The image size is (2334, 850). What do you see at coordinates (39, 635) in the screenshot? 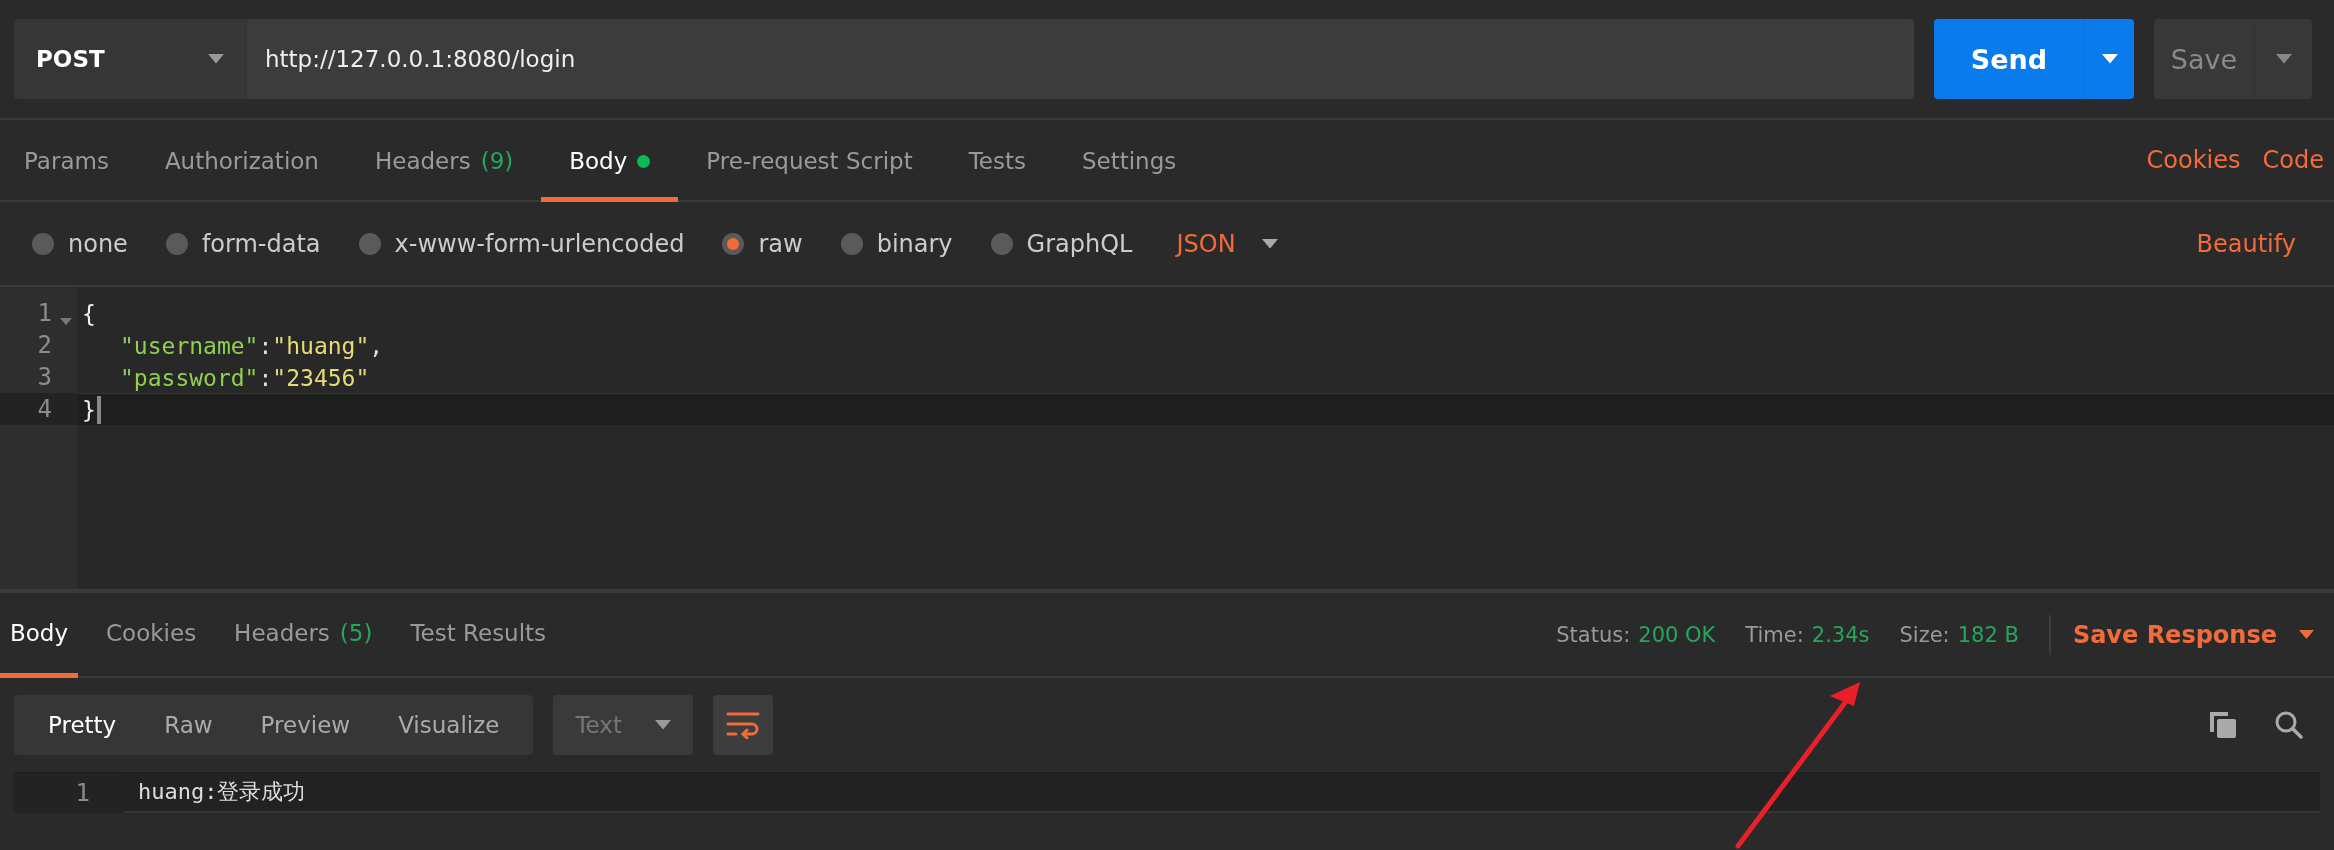
I see `response-tab: Body` at bounding box center [39, 635].